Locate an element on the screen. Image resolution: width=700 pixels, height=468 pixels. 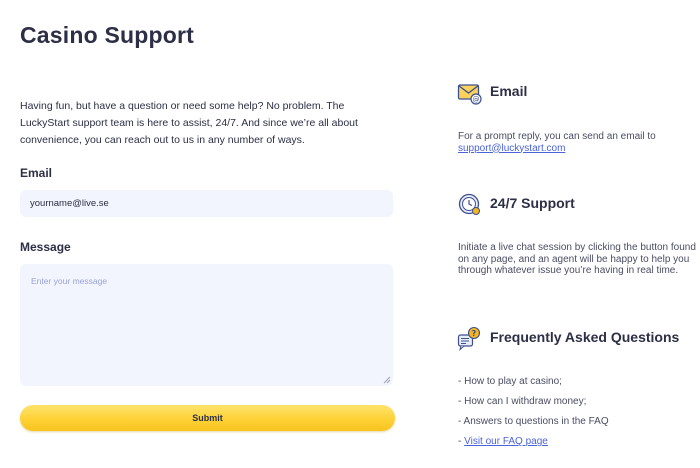
email-section-title: Email is located at coordinates (509, 91).